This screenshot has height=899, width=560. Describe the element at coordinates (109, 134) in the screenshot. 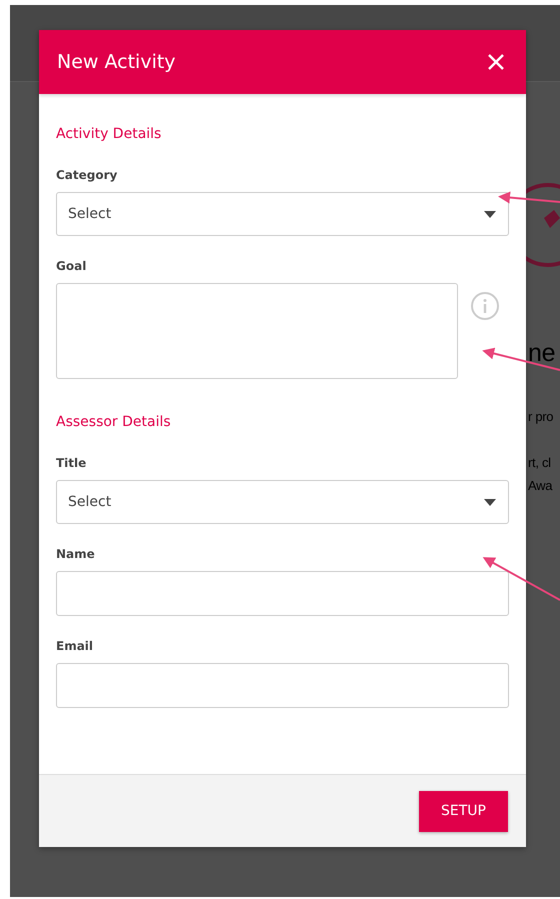

I see `section-heading: Activity Details` at that location.